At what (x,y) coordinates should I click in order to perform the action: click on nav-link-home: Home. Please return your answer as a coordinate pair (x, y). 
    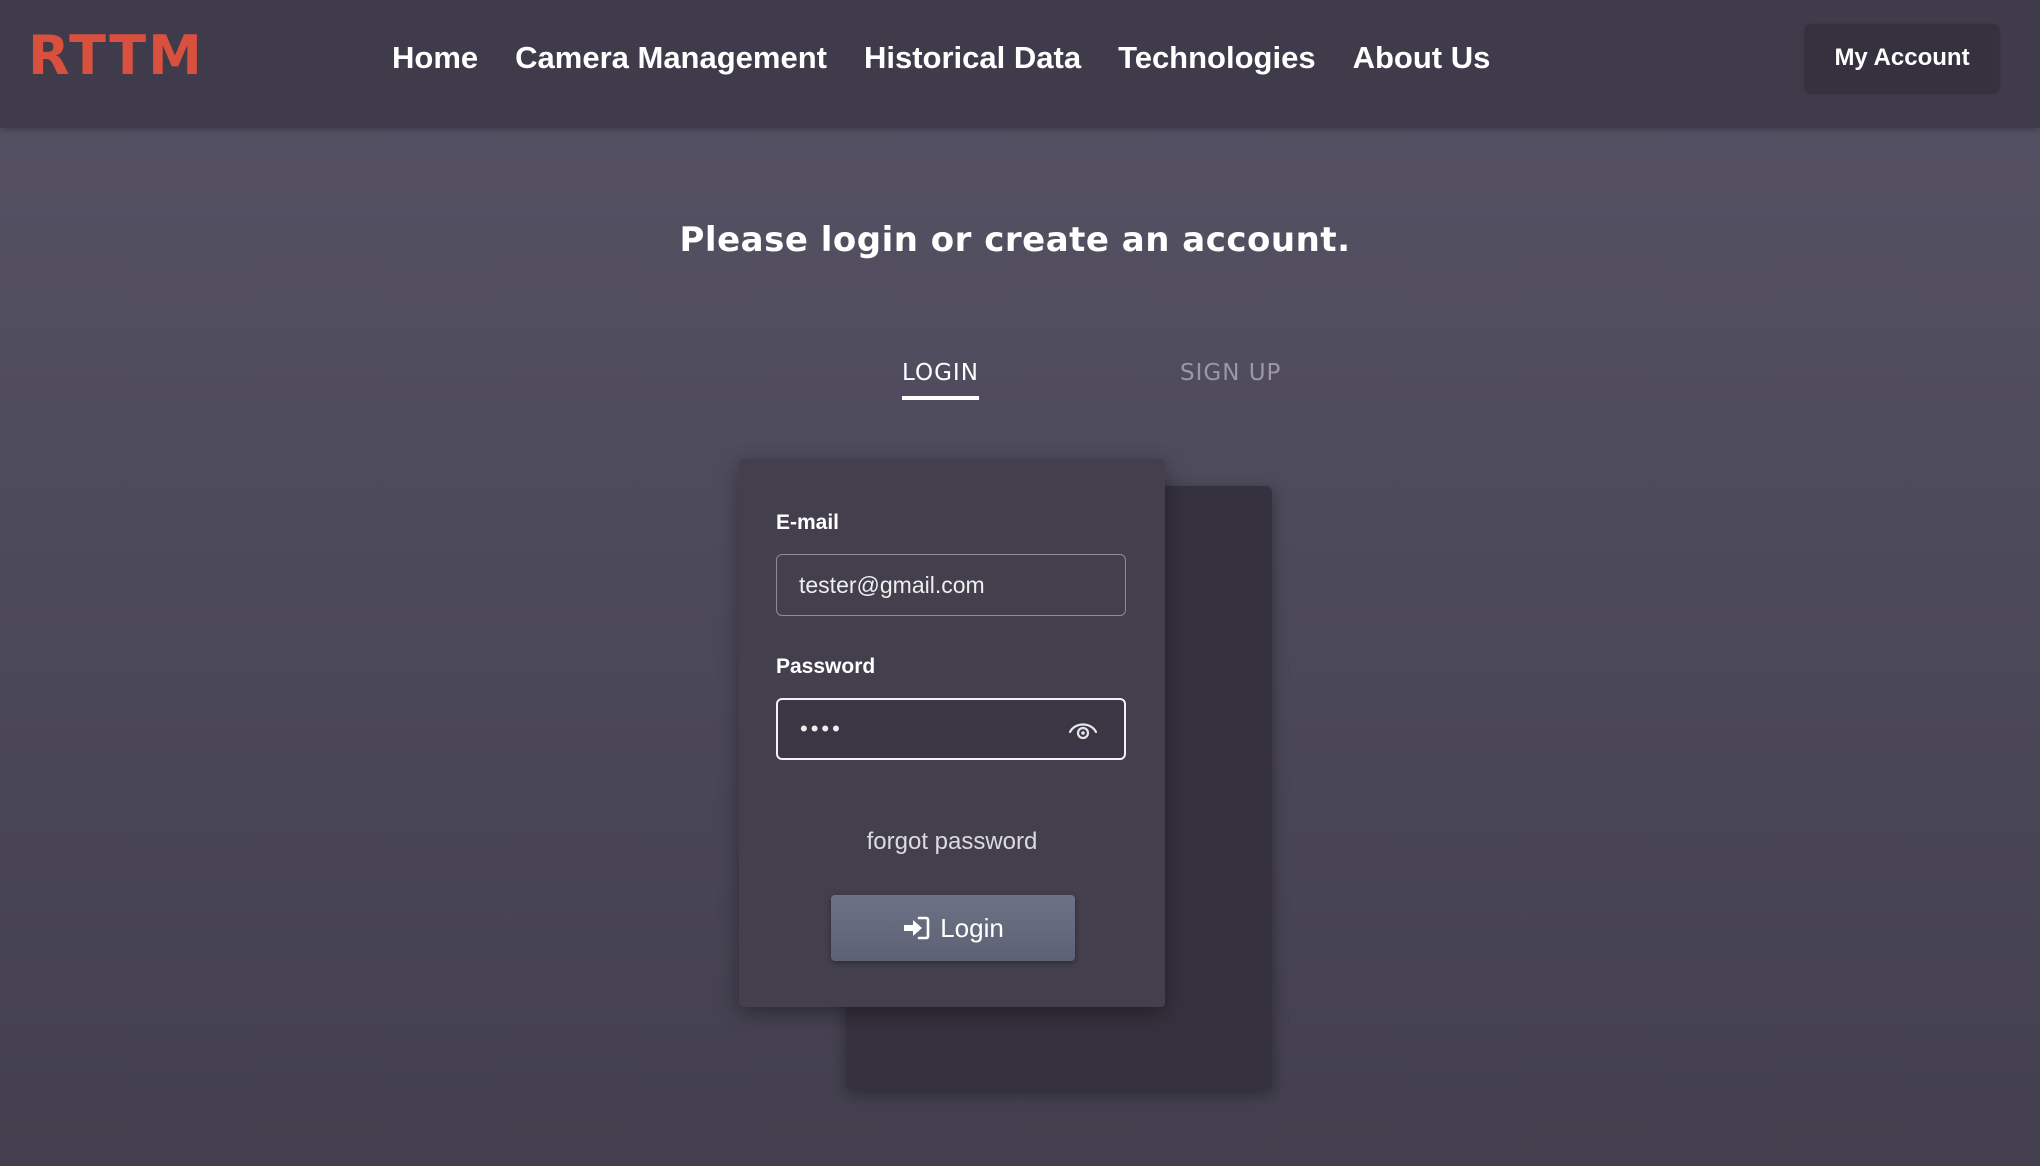
    Looking at the image, I should click on (435, 58).